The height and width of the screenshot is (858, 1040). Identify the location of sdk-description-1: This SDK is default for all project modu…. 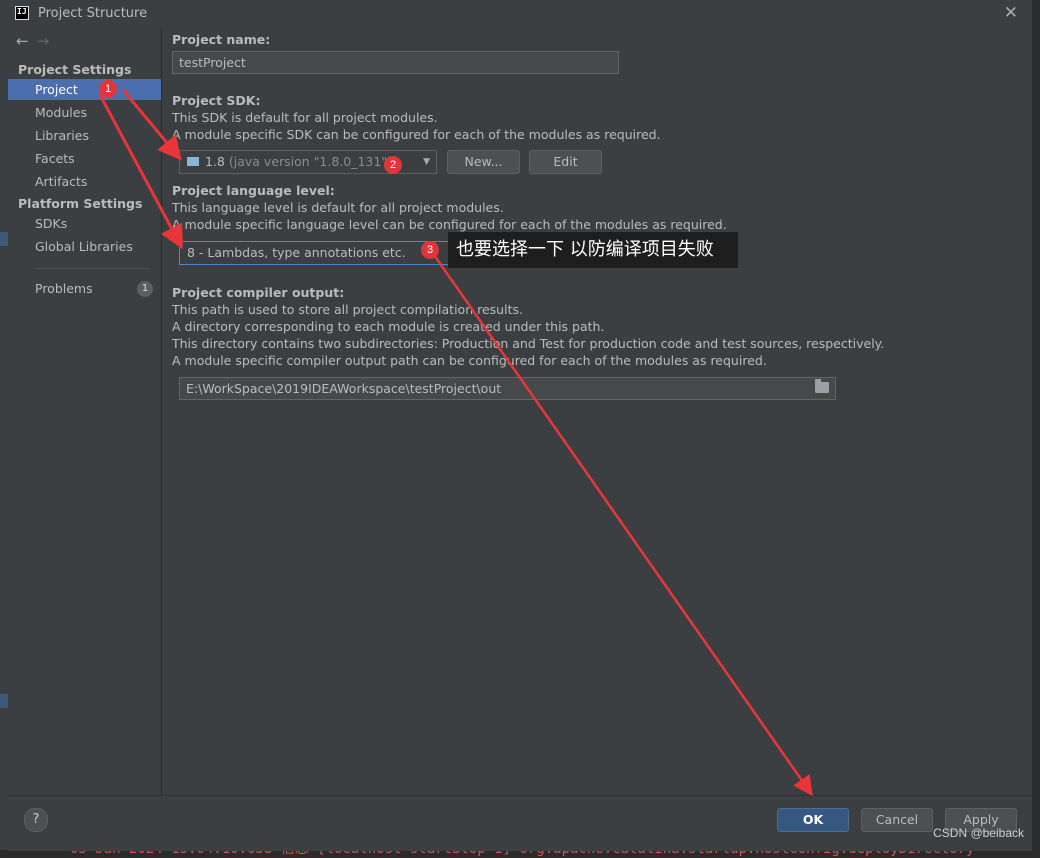
(305, 117).